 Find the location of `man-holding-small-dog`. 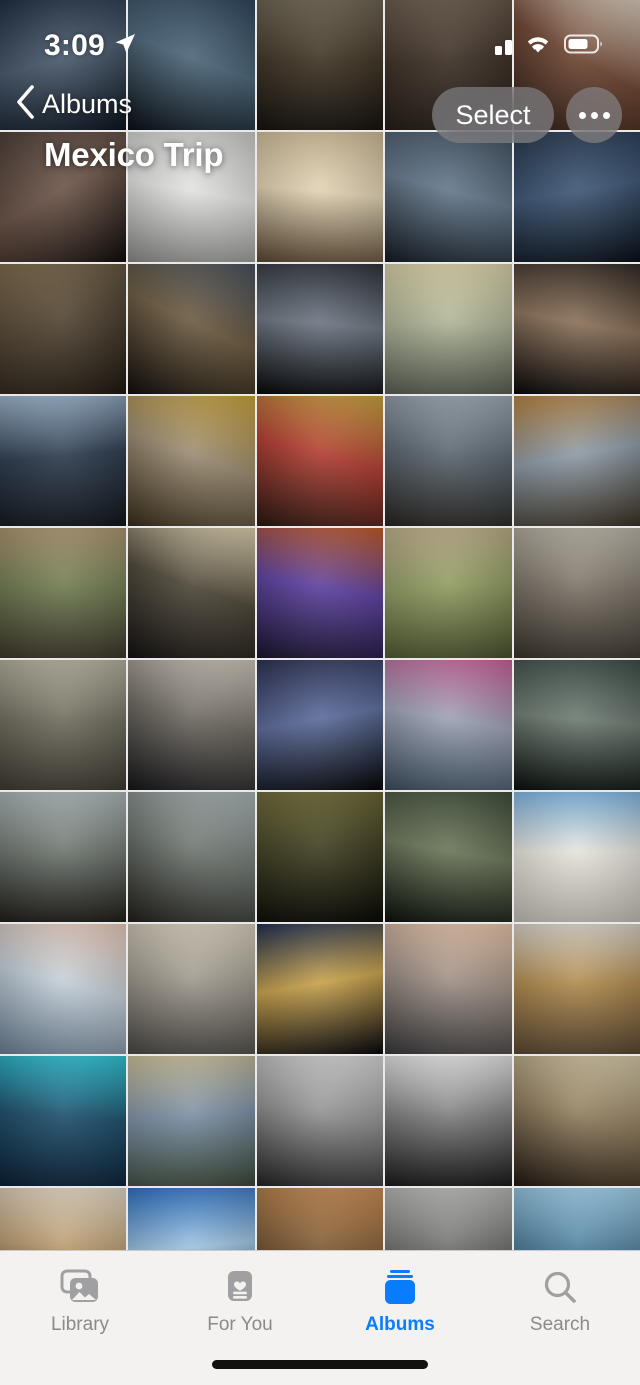

man-holding-small-dog is located at coordinates (63, 1219).